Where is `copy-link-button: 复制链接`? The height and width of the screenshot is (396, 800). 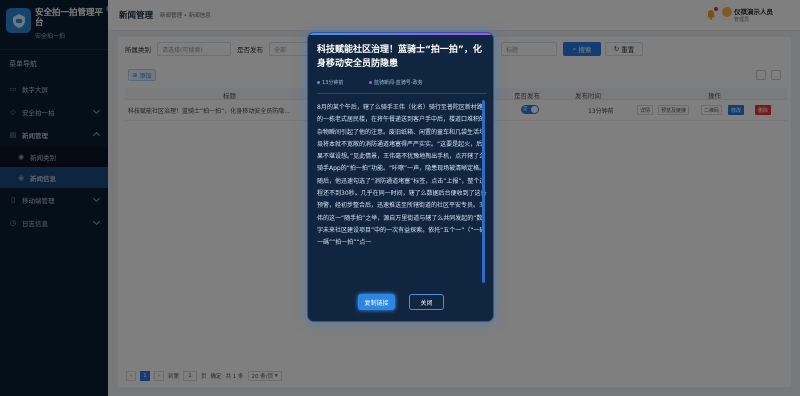
copy-link-button: 复制链接 is located at coordinates (376, 302).